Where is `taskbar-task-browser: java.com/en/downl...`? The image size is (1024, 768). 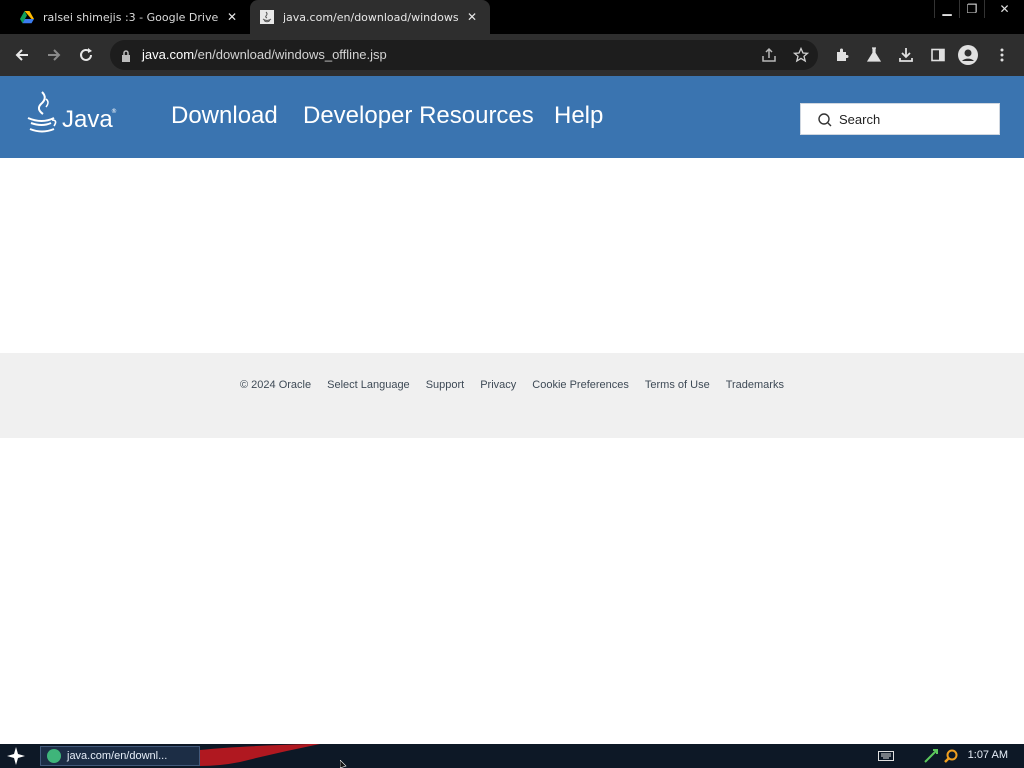 taskbar-task-browser: java.com/en/downl... is located at coordinates (120, 756).